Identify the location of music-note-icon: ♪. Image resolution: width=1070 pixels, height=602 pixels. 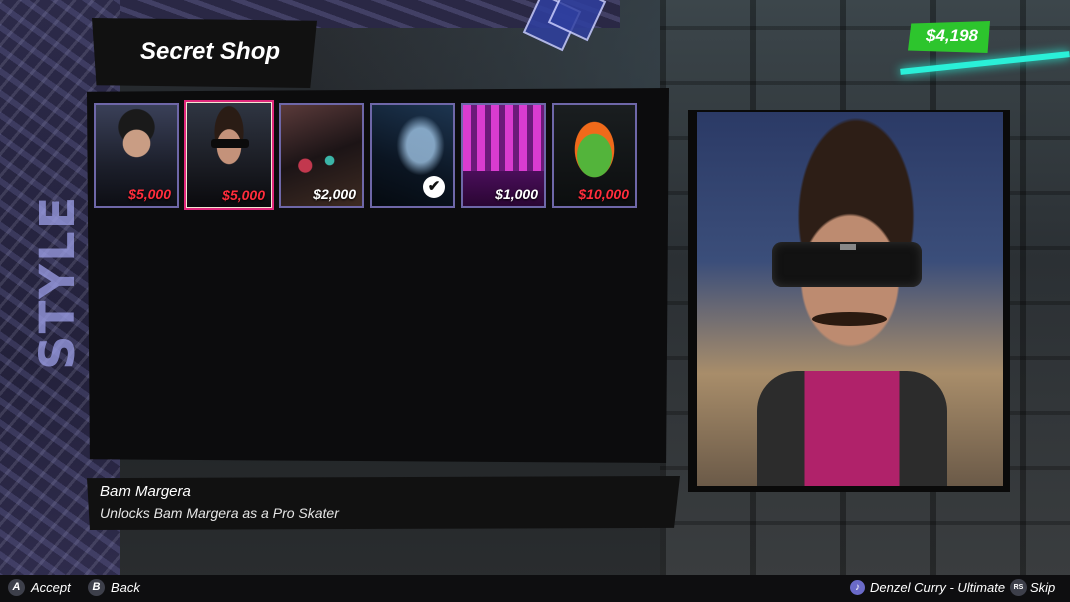
(857, 587).